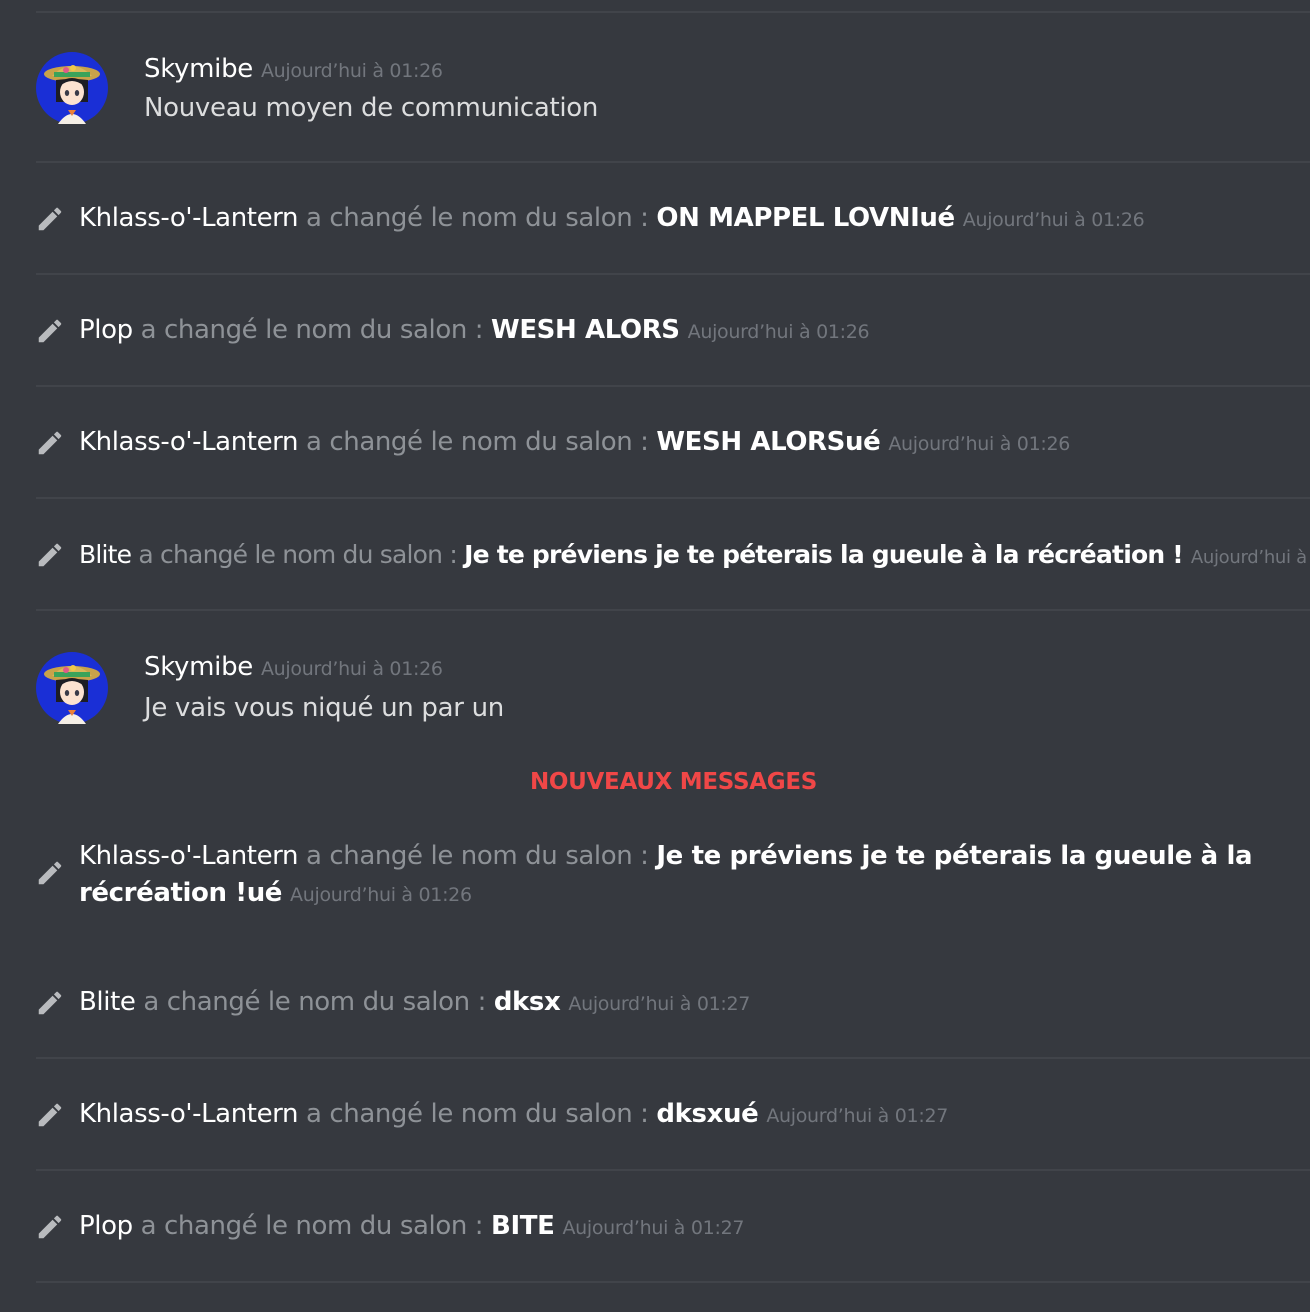 Image resolution: width=1310 pixels, height=1312 pixels. I want to click on channel-name: ON MAPPEL LOVNIué, so click(805, 218).